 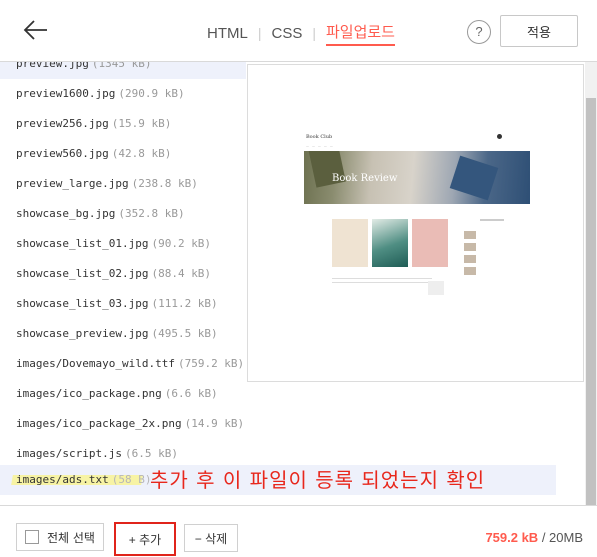 What do you see at coordinates (69, 453) in the screenshot?
I see `file-name: images/script.js` at bounding box center [69, 453].